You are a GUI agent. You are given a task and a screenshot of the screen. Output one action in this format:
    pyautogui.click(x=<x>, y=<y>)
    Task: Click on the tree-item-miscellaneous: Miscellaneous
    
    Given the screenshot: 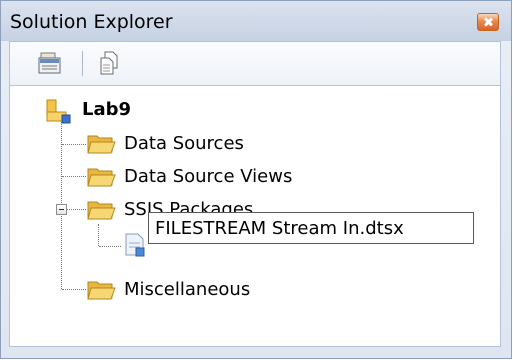 What is the action you would take?
    pyautogui.click(x=216, y=291)
    